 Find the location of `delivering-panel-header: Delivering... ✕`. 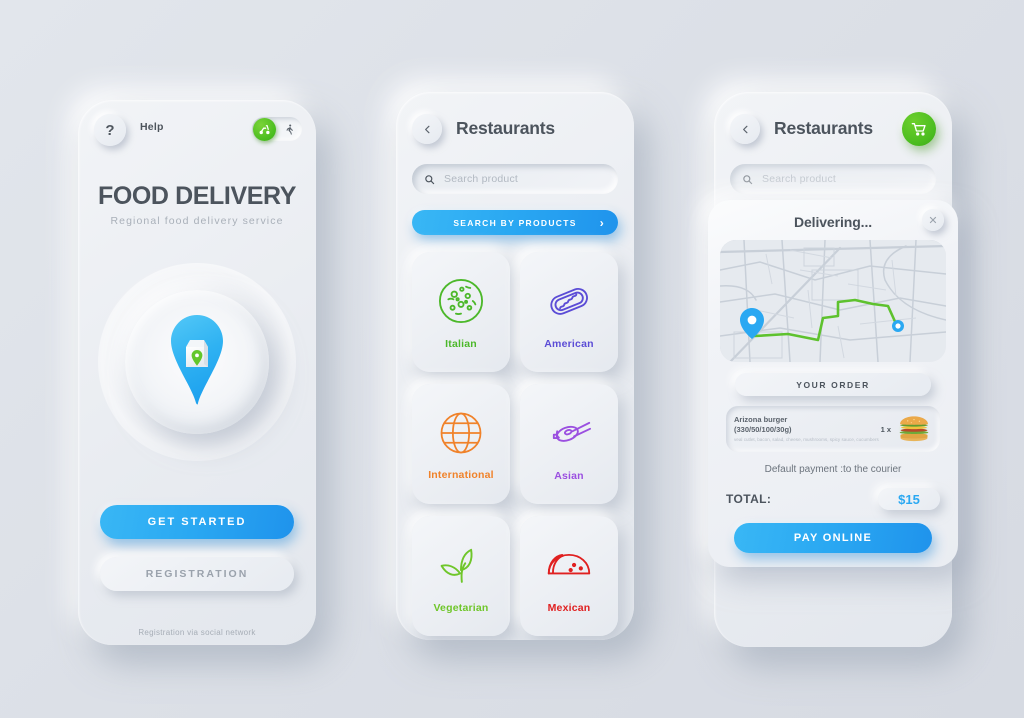

delivering-panel-header: Delivering... ✕ is located at coordinates (833, 221).